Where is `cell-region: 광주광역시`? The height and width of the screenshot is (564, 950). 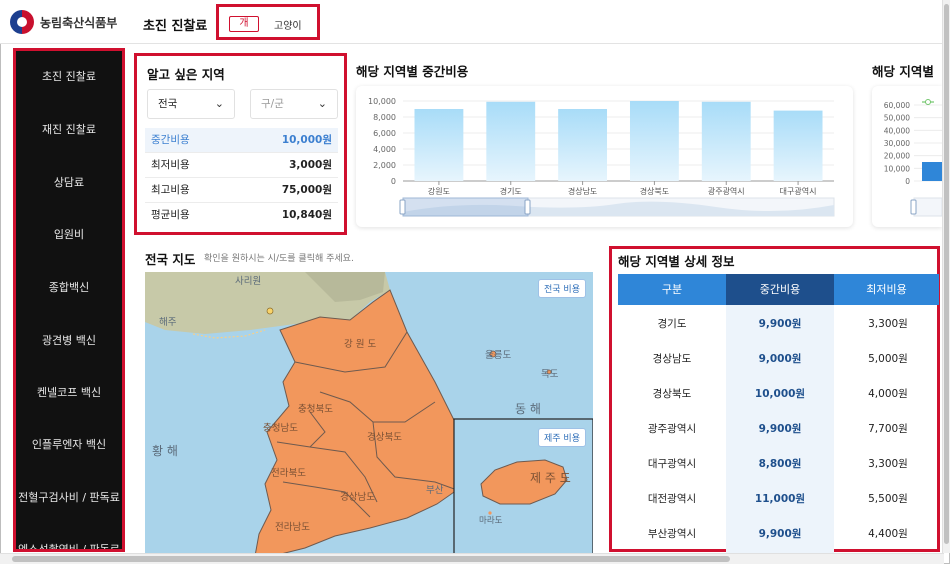 cell-region: 광주광역시 is located at coordinates (672, 429).